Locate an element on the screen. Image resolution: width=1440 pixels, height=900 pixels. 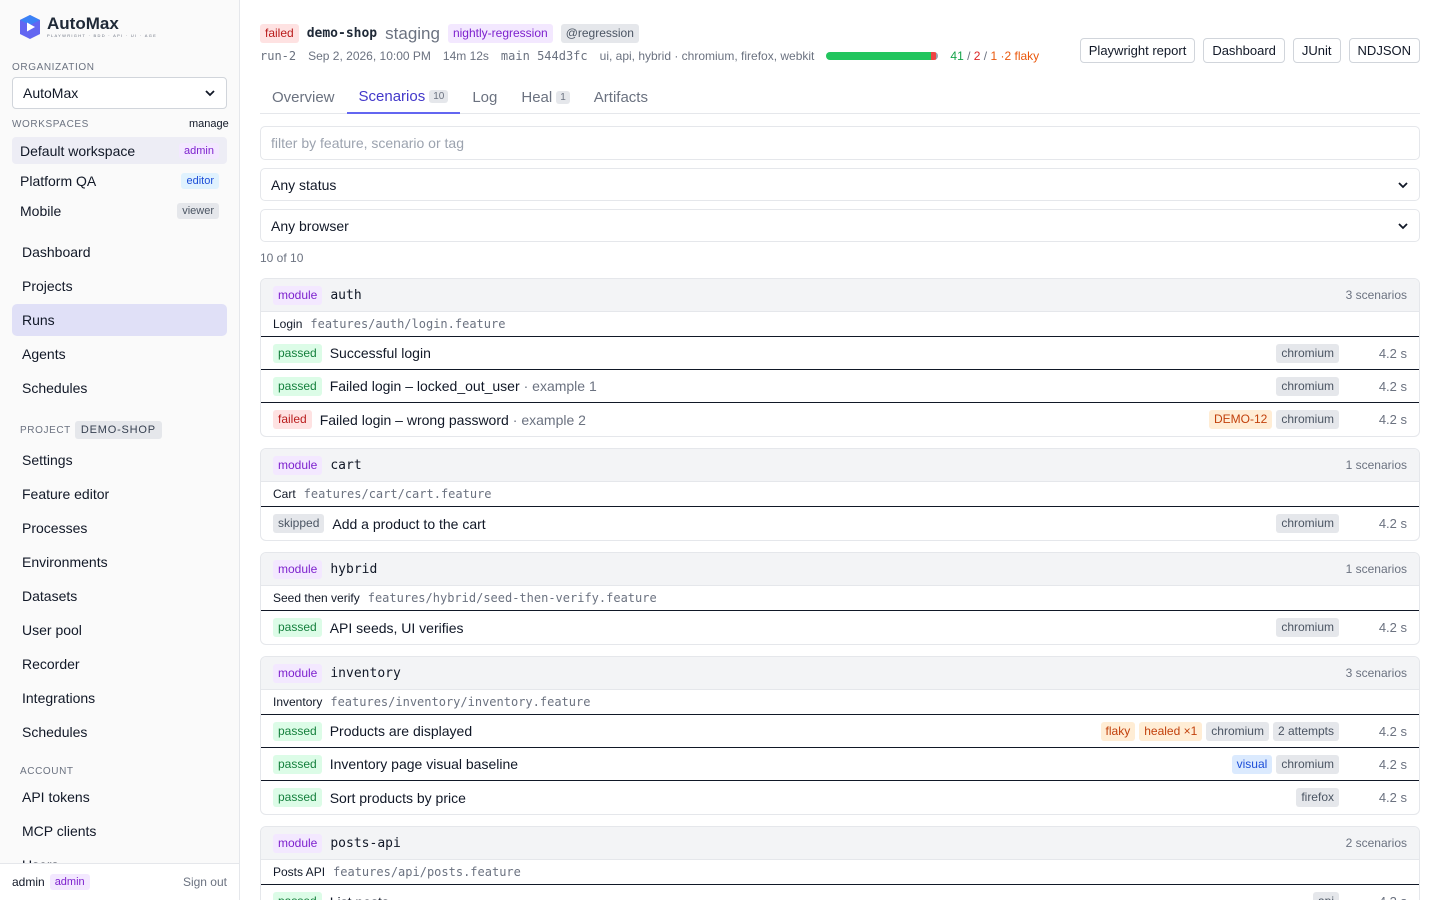
nav-recorder: Recorder is located at coordinates (119, 664).